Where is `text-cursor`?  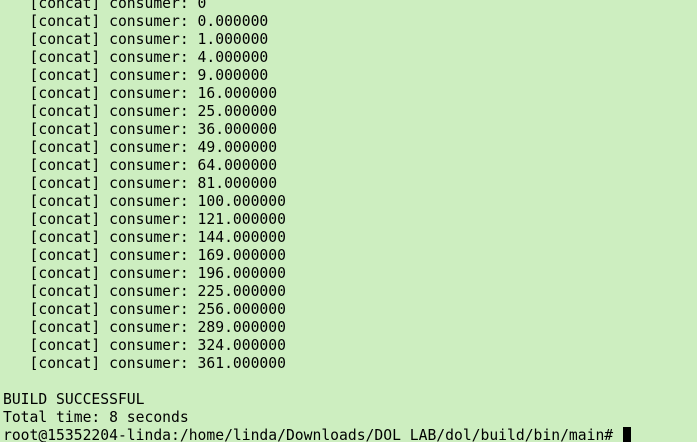
text-cursor is located at coordinates (626, 434).